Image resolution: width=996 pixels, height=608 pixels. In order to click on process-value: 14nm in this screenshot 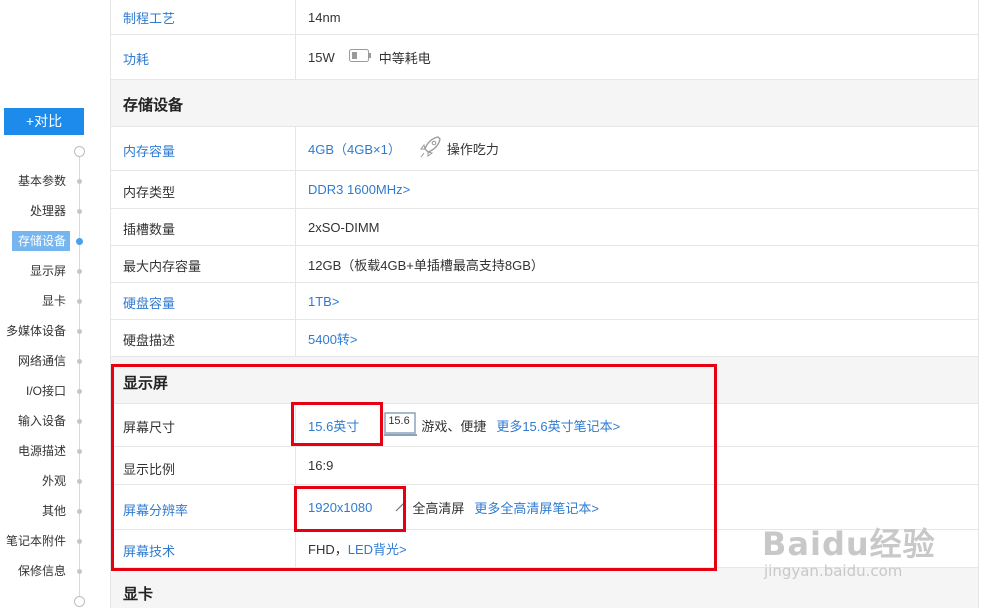, I will do `click(324, 17)`.